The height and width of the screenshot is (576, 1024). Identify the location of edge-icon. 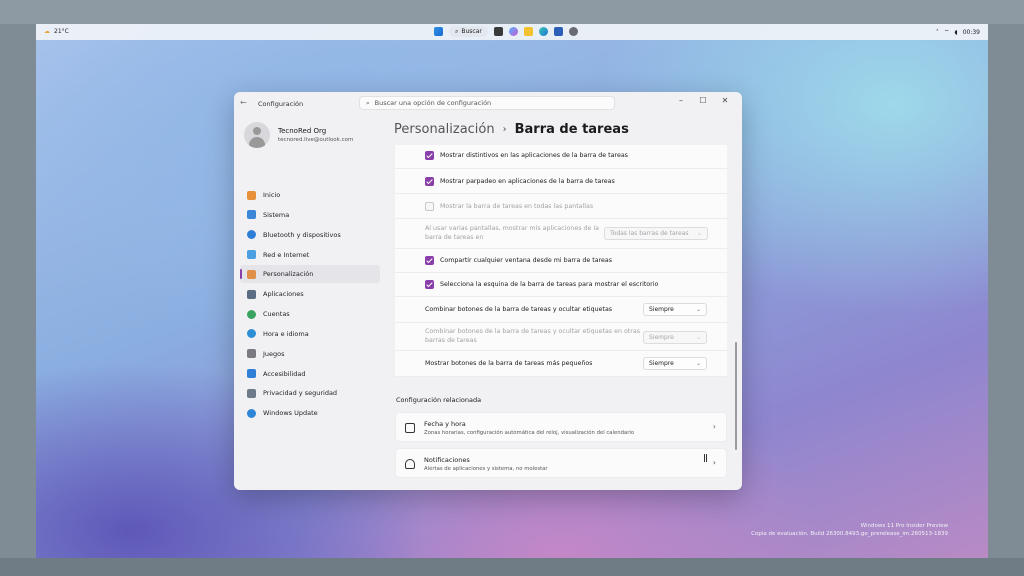
(543, 31).